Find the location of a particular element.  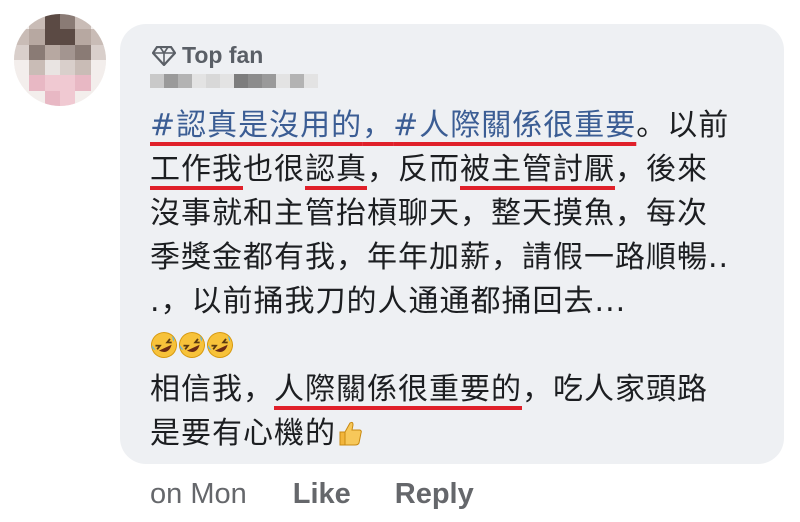

comment-line: 沒事就和主管抬槓聊天，整天摸魚，每次 is located at coordinates (429, 213).